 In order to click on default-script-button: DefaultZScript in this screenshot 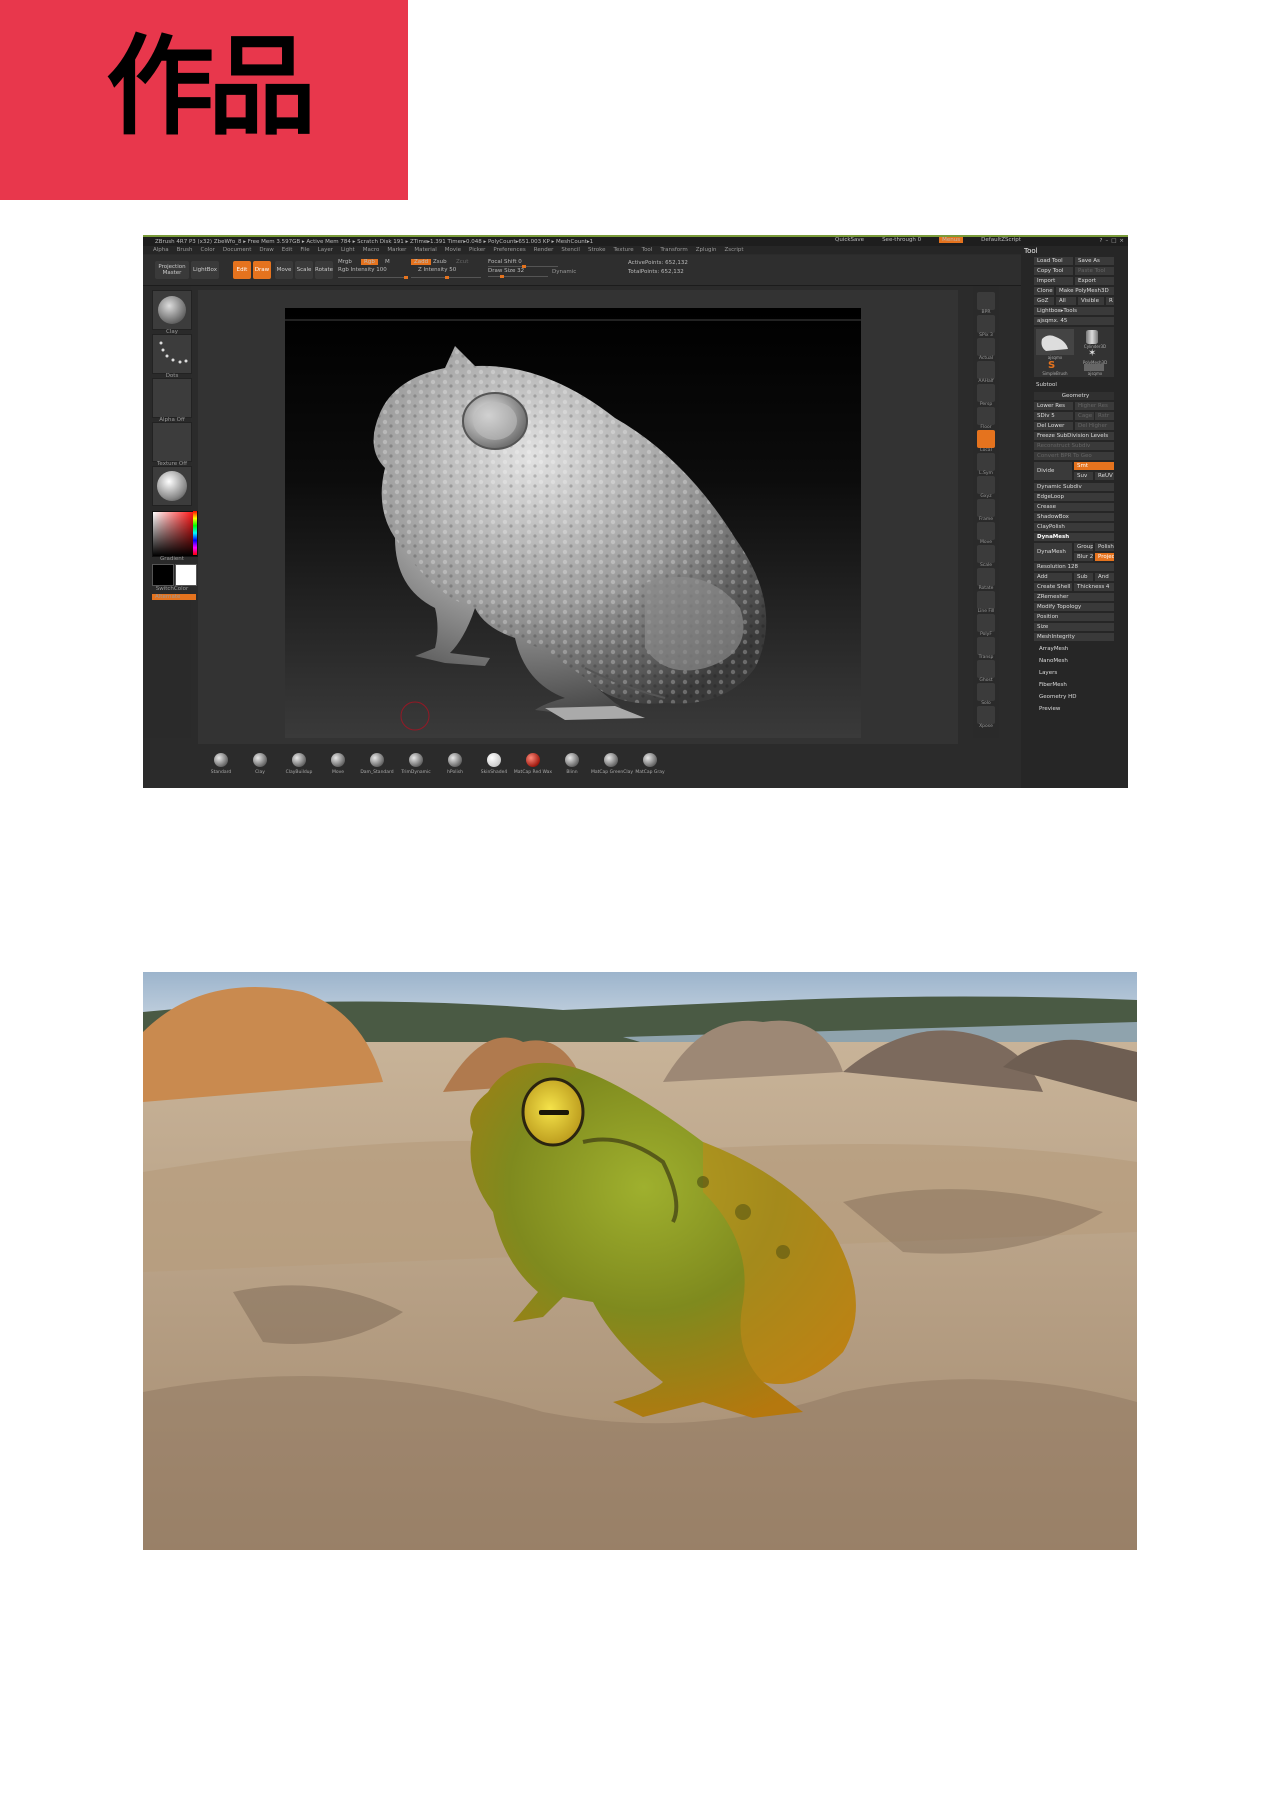, I will do `click(1001, 240)`.